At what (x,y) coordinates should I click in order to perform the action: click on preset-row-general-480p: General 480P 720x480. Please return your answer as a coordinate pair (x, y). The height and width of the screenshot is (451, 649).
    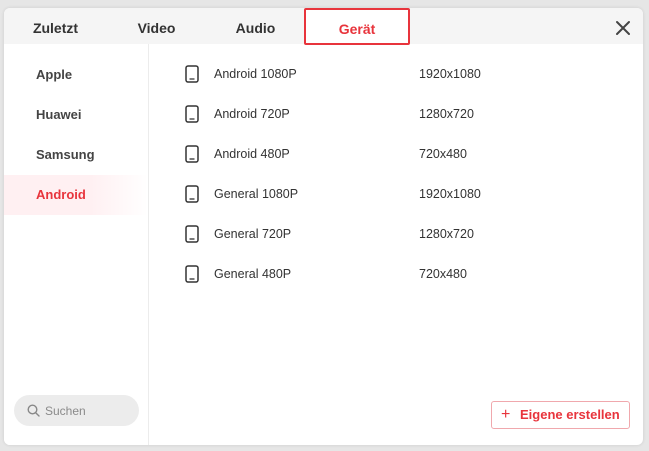
    Looking at the image, I should click on (396, 274).